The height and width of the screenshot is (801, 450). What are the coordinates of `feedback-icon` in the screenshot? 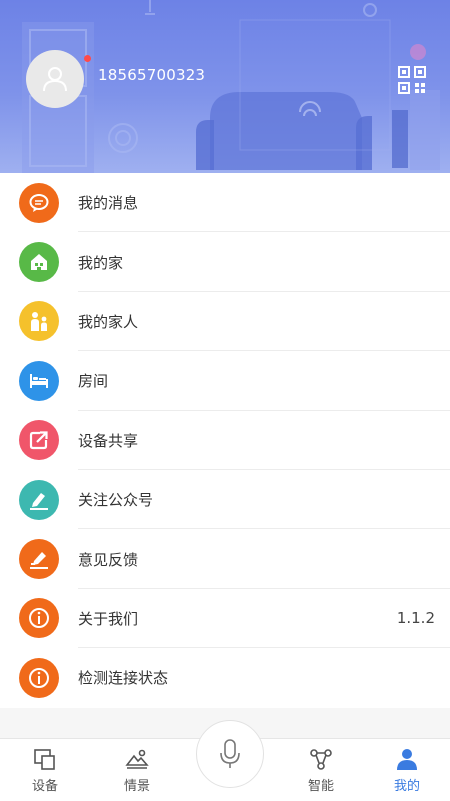 It's located at (39, 559).